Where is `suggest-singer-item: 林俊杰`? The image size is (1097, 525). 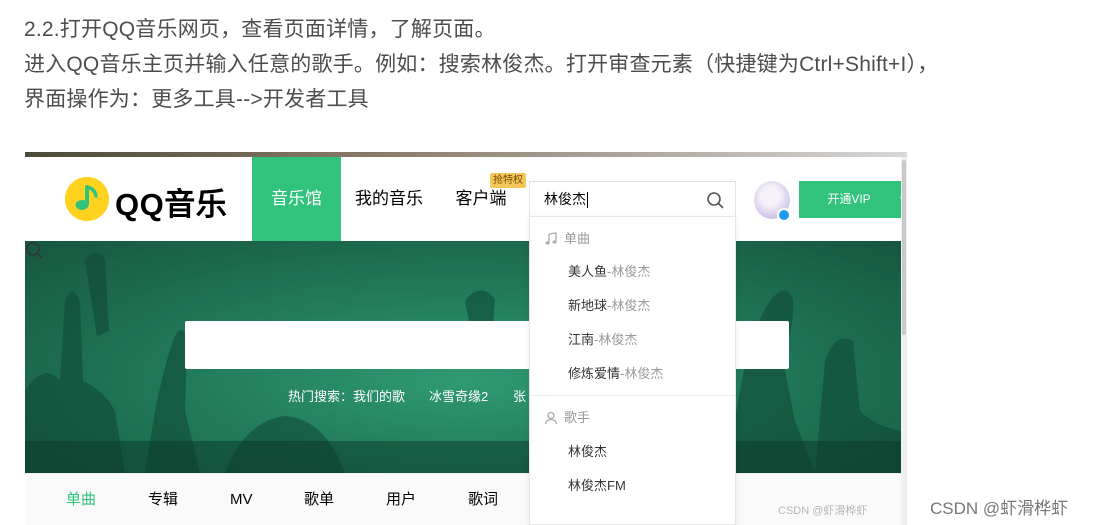
suggest-singer-item: 林俊杰 is located at coordinates (587, 452).